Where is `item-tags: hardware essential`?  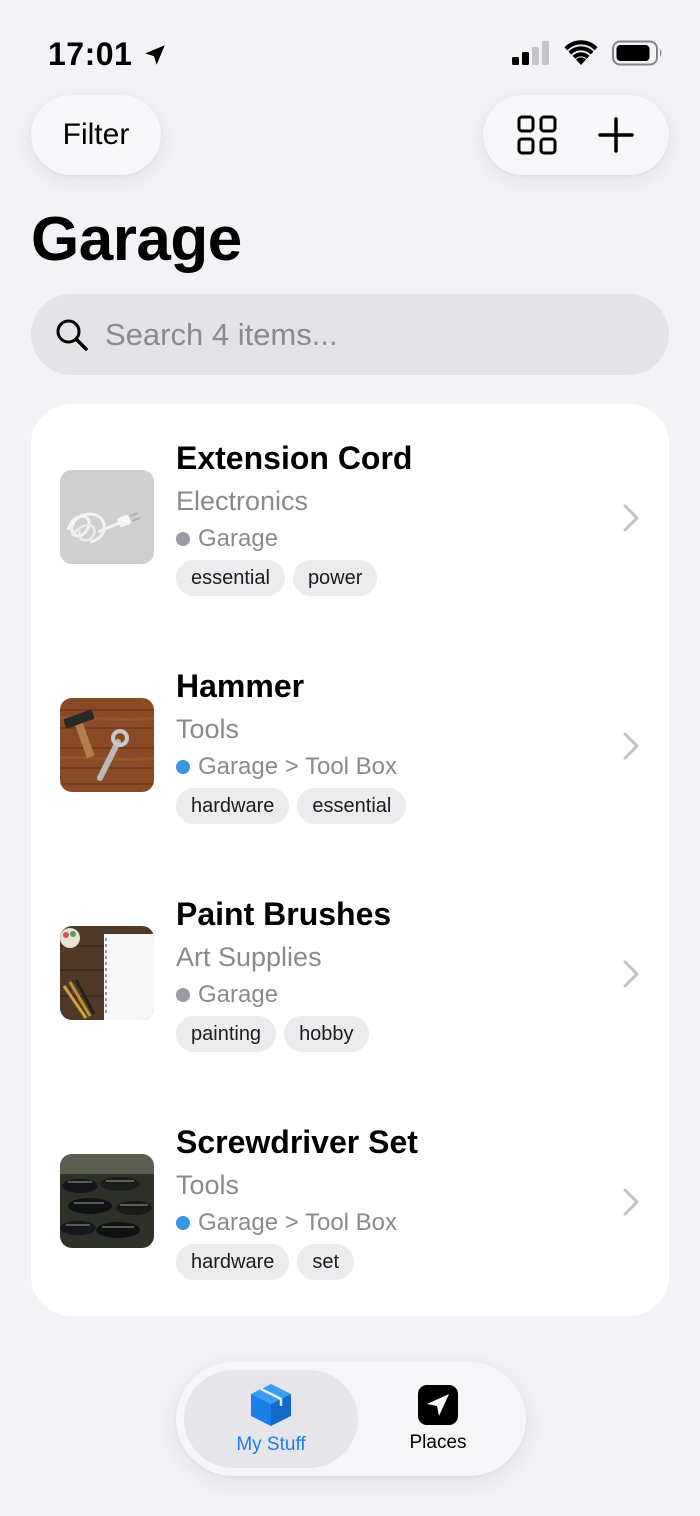 item-tags: hardware essential is located at coordinates (291, 806).